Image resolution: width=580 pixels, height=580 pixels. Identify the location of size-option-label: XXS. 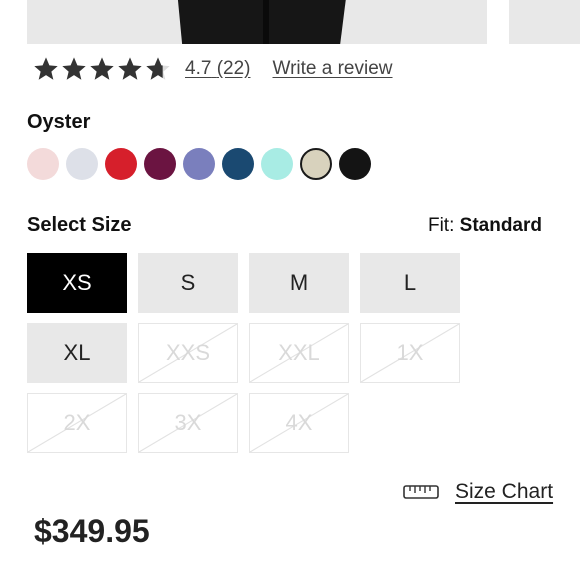
(188, 352).